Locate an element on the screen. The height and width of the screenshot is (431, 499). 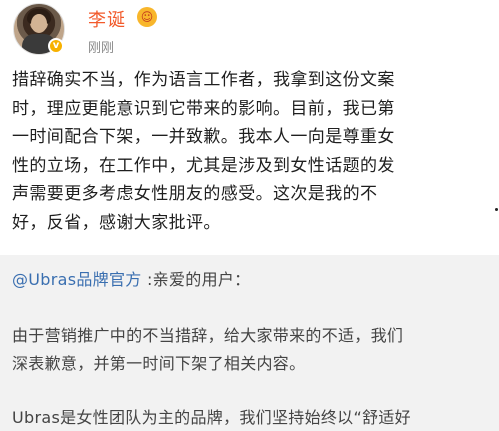
verified-icon: v is located at coordinates (56, 46).